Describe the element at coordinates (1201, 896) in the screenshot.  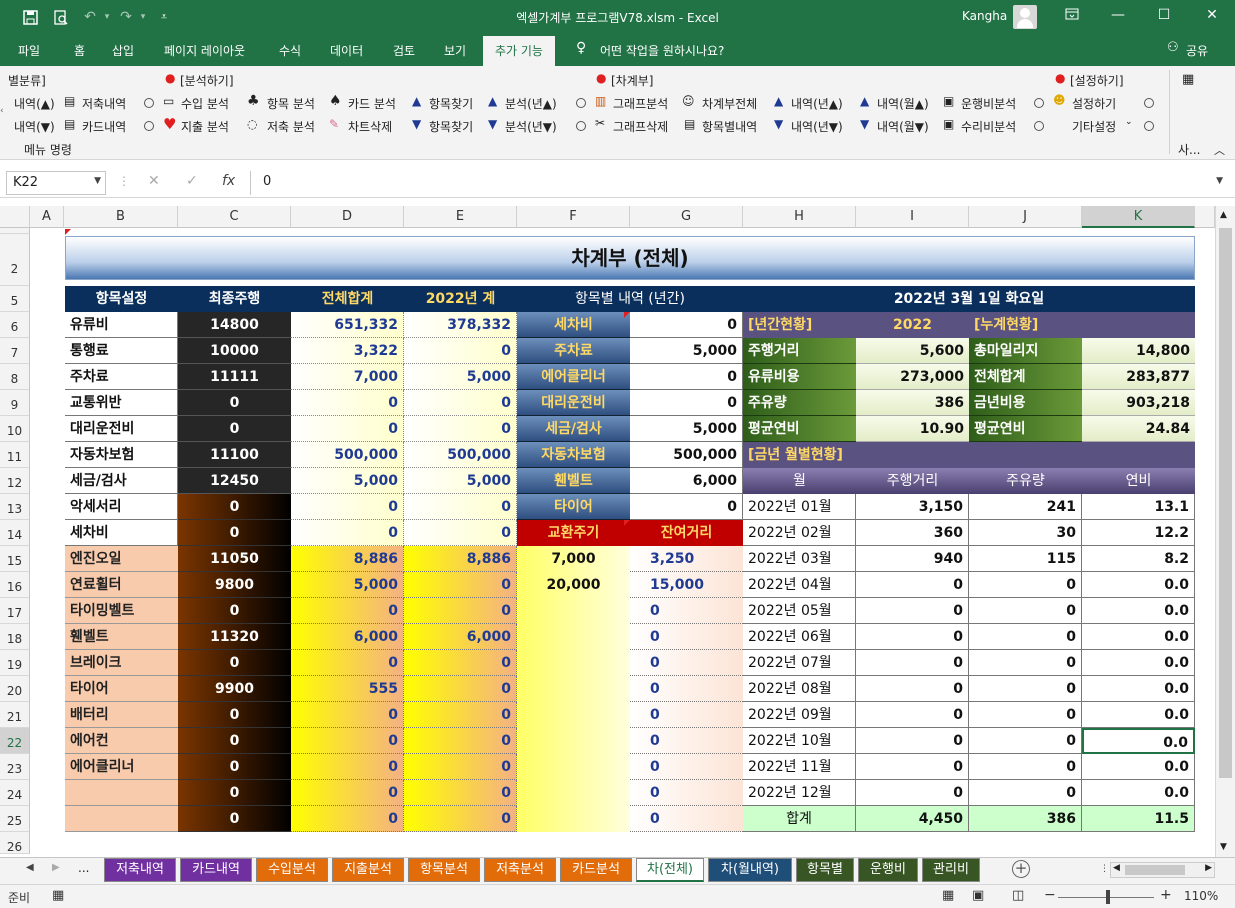
I see `zoom-level: 110%` at that location.